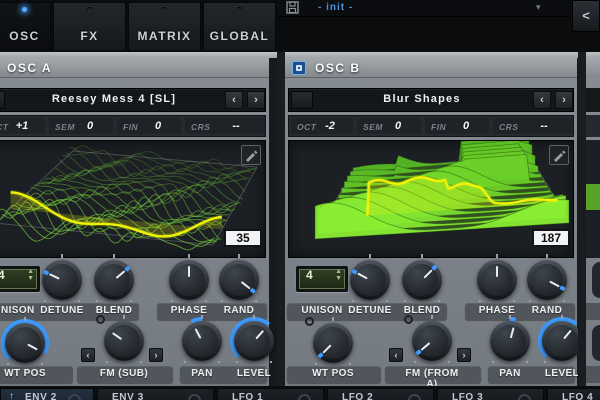 This screenshot has width=600, height=400. Describe the element at coordinates (422, 278) in the screenshot. I see `osc-b-blend-knob` at that location.